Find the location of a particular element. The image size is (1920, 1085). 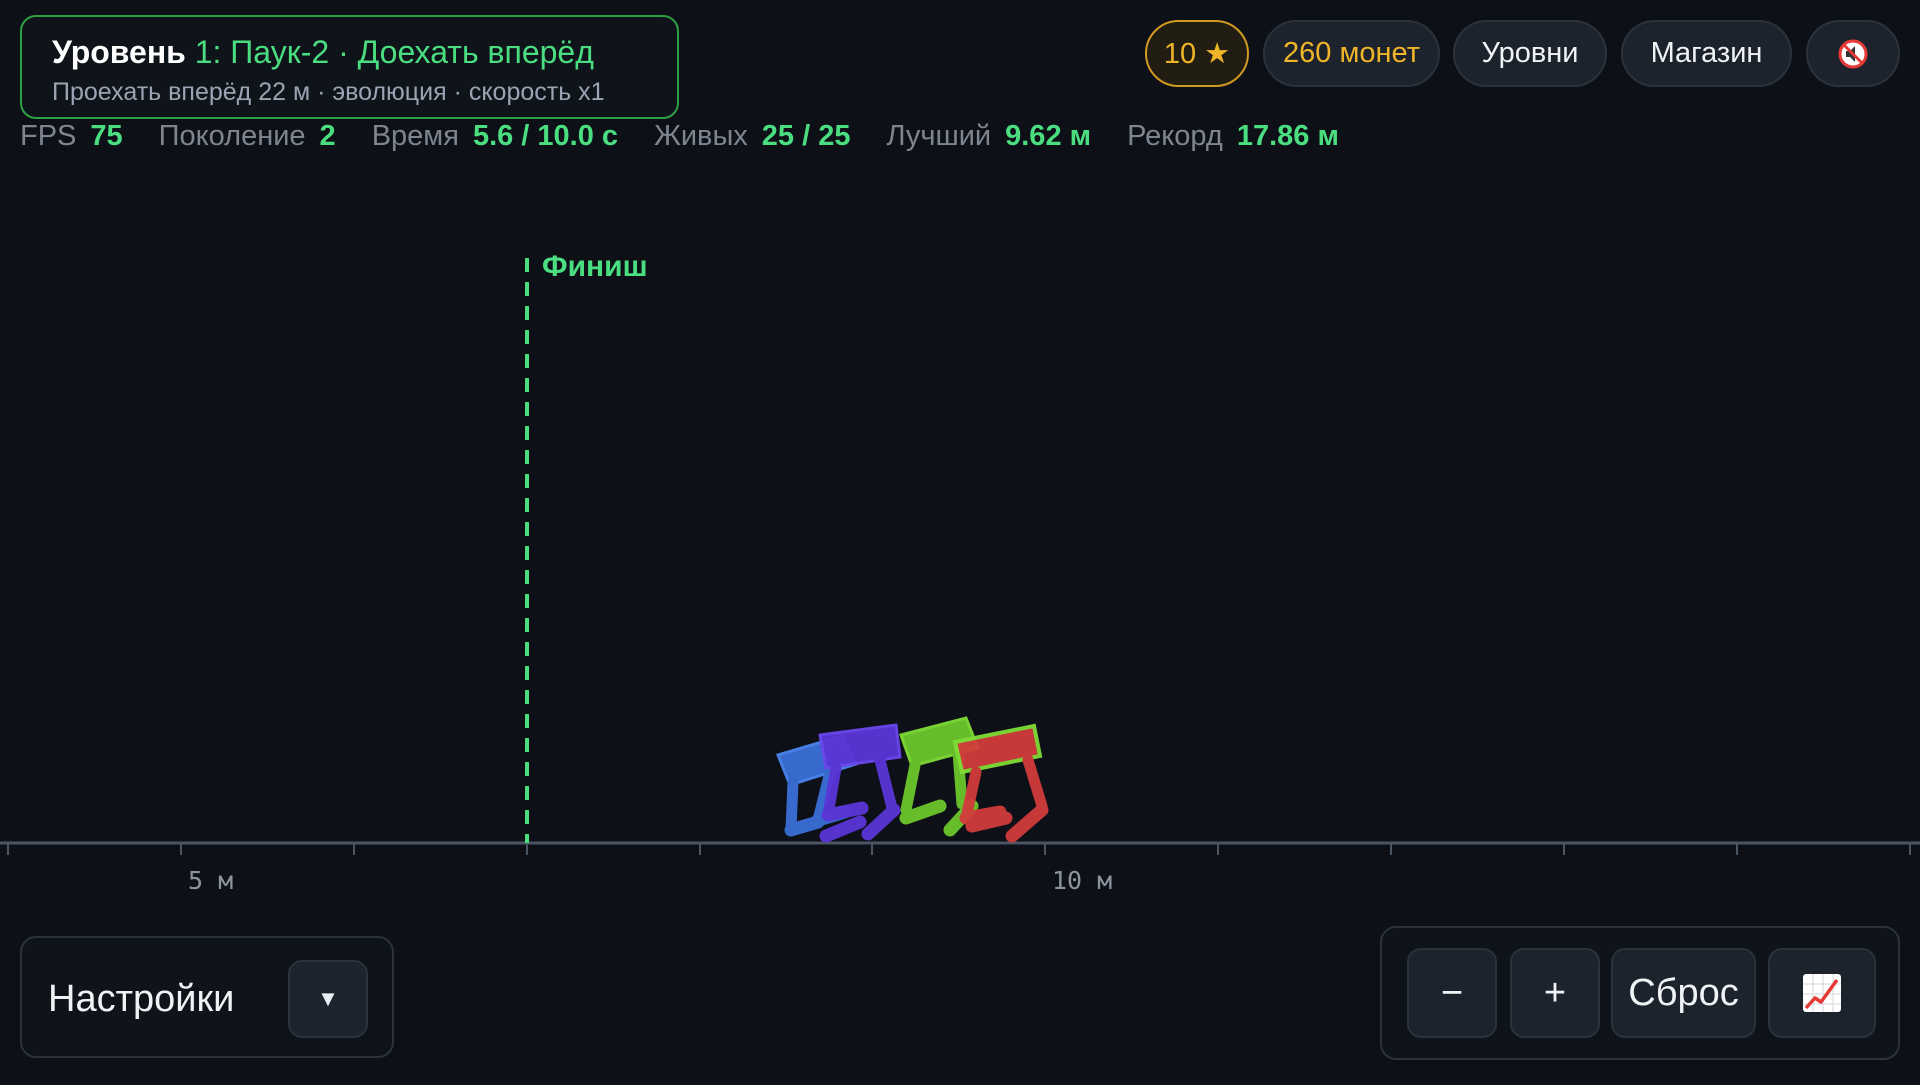

settings-toggle-button: ▼ is located at coordinates (328, 999).